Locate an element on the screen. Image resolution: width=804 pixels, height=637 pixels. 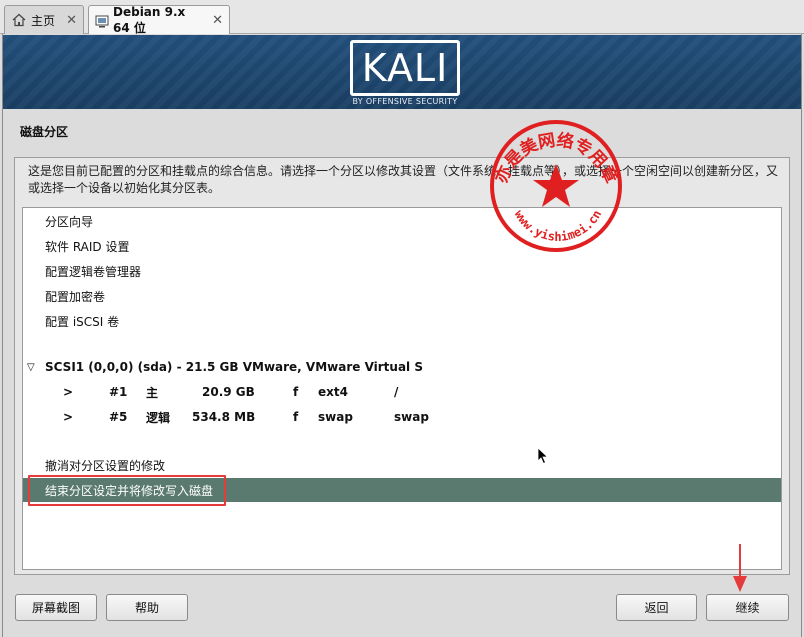
partition-fs: ext4 is located at coordinates (333, 392).